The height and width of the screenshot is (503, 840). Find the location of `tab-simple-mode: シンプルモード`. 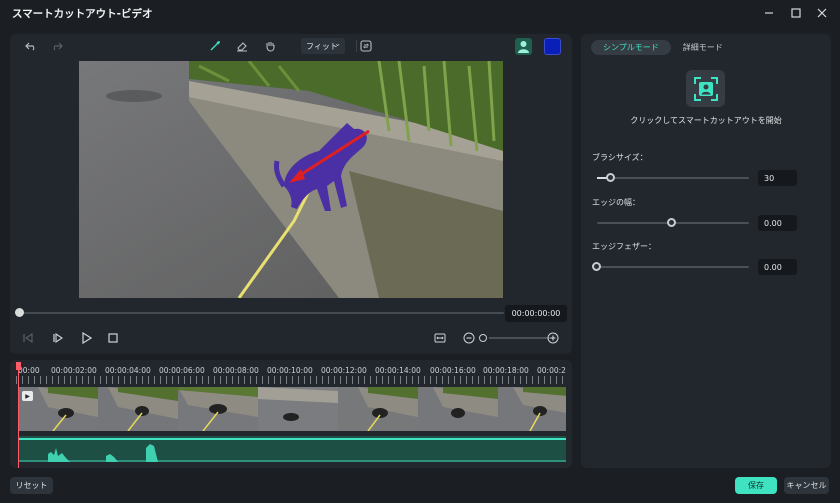

tab-simple-mode: シンプルモード is located at coordinates (631, 47).